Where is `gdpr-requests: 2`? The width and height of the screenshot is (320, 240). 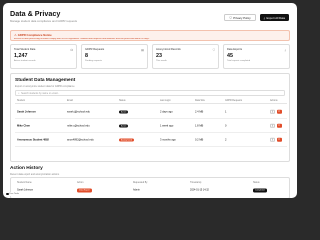 gdpr-requests: 2 is located at coordinates (226, 139).